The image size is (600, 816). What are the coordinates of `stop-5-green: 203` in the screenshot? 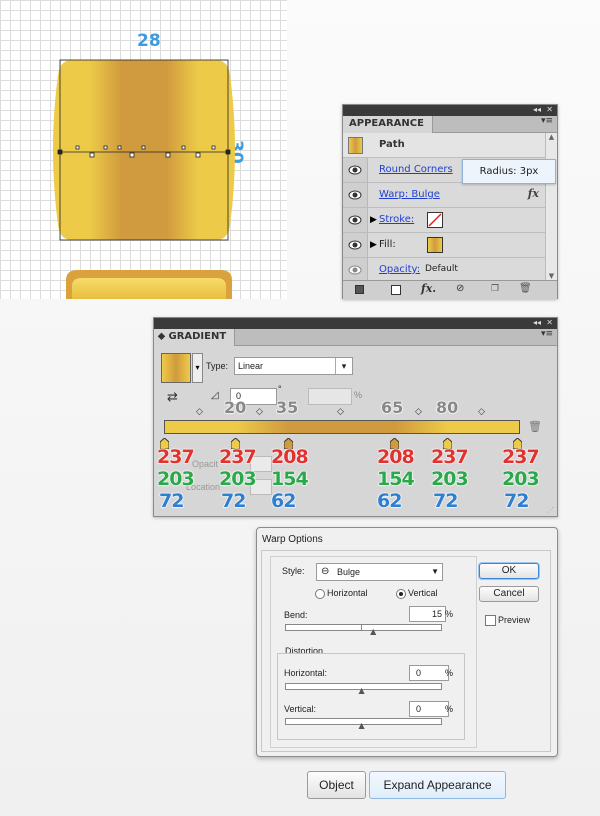 It's located at (450, 479).